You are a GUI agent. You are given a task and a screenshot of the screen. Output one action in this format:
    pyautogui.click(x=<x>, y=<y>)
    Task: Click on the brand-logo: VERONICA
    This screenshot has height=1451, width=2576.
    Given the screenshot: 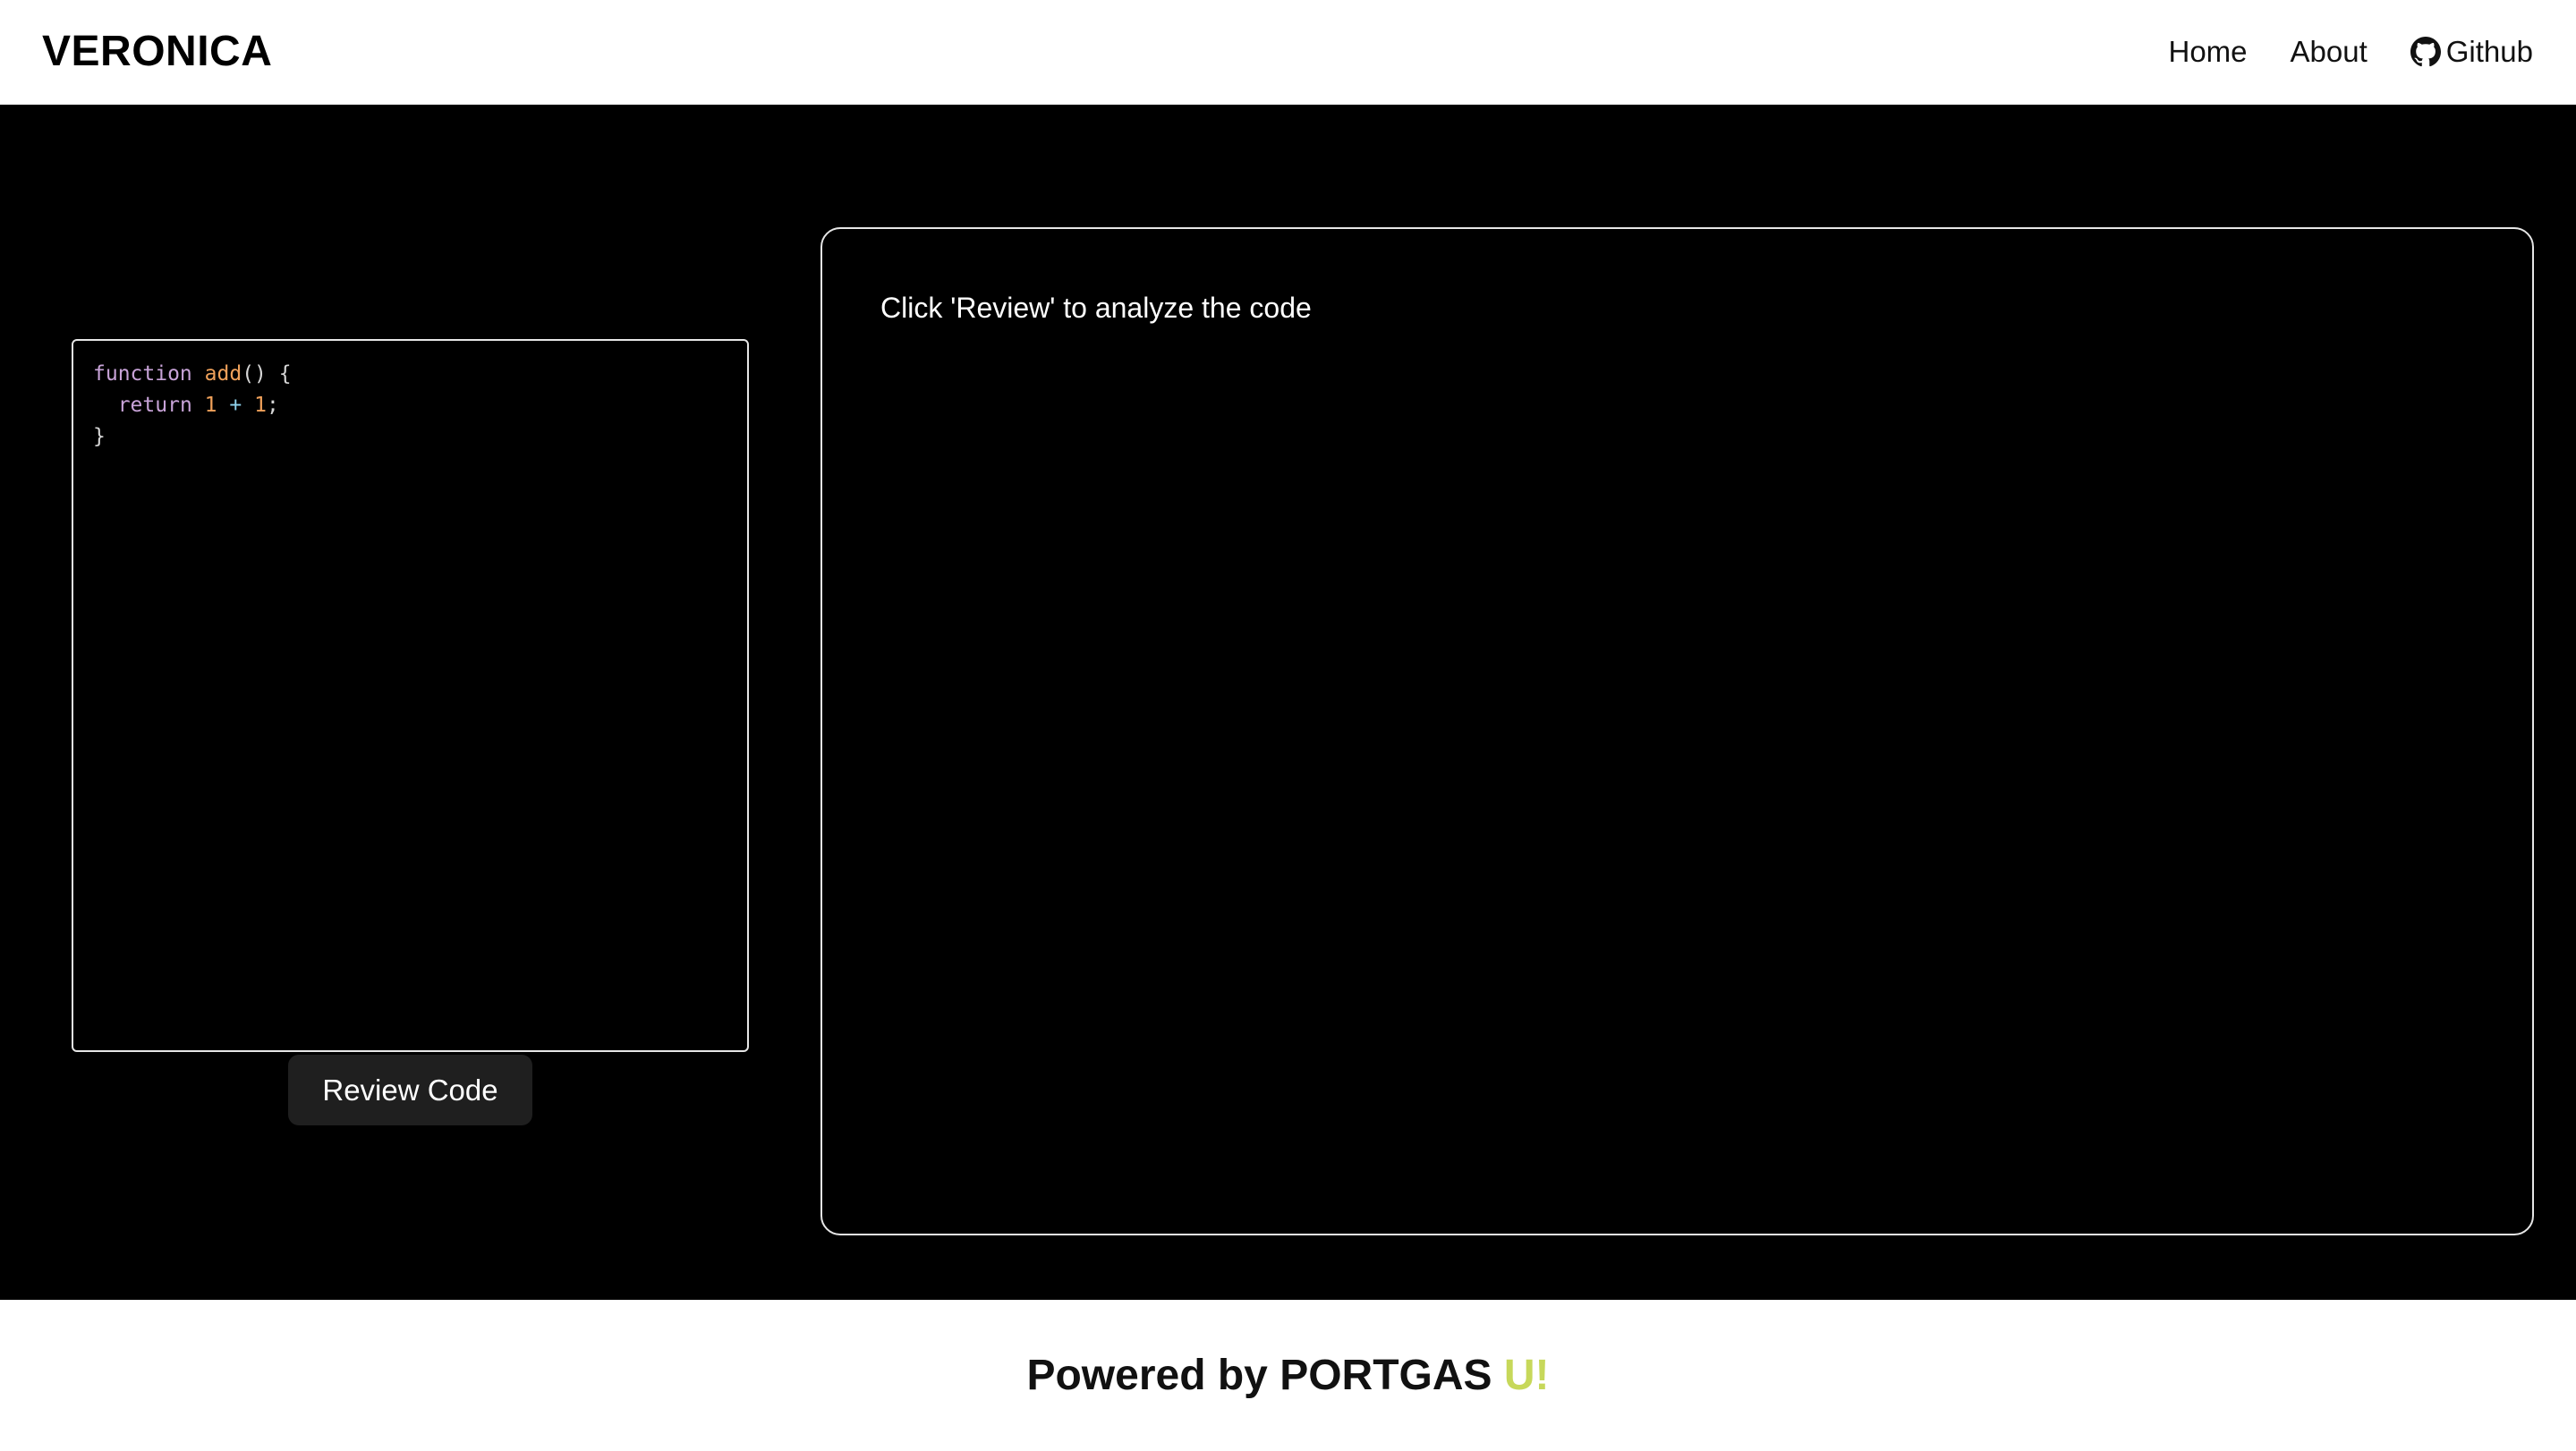 What is the action you would take?
    pyautogui.click(x=157, y=52)
    